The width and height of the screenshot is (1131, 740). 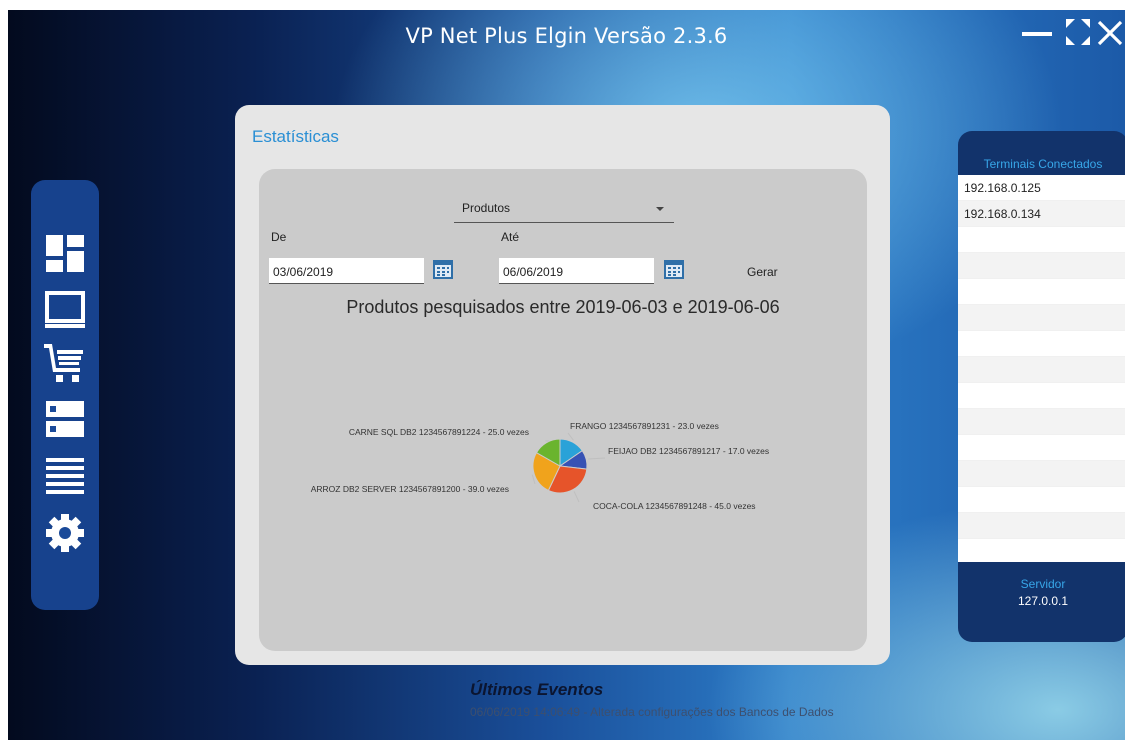 I want to click on dashboard-icon, so click(x=65, y=253).